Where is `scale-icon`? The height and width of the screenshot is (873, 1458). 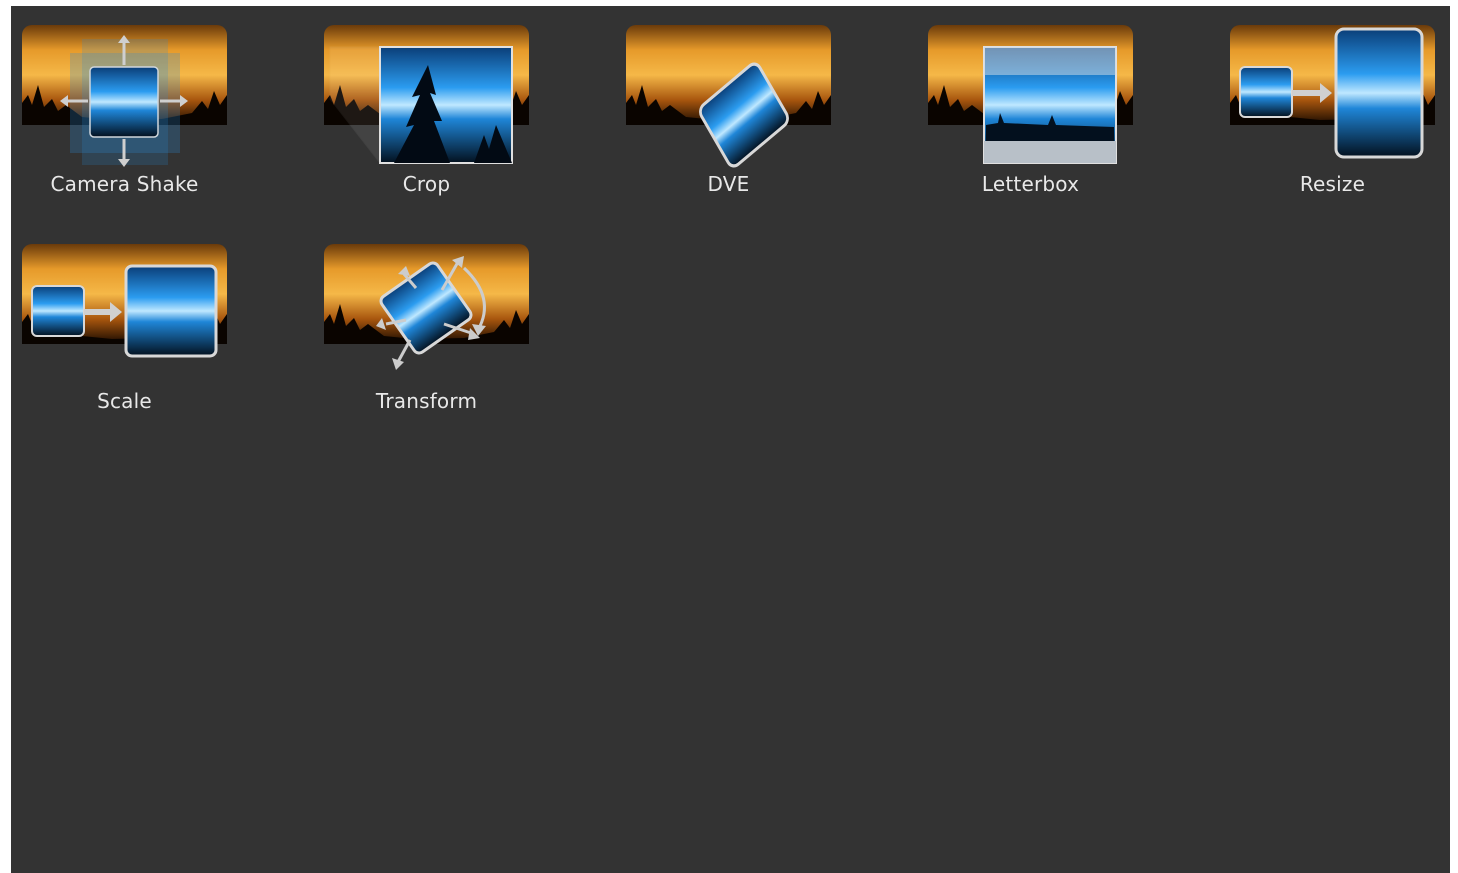
scale-icon is located at coordinates (124, 301).